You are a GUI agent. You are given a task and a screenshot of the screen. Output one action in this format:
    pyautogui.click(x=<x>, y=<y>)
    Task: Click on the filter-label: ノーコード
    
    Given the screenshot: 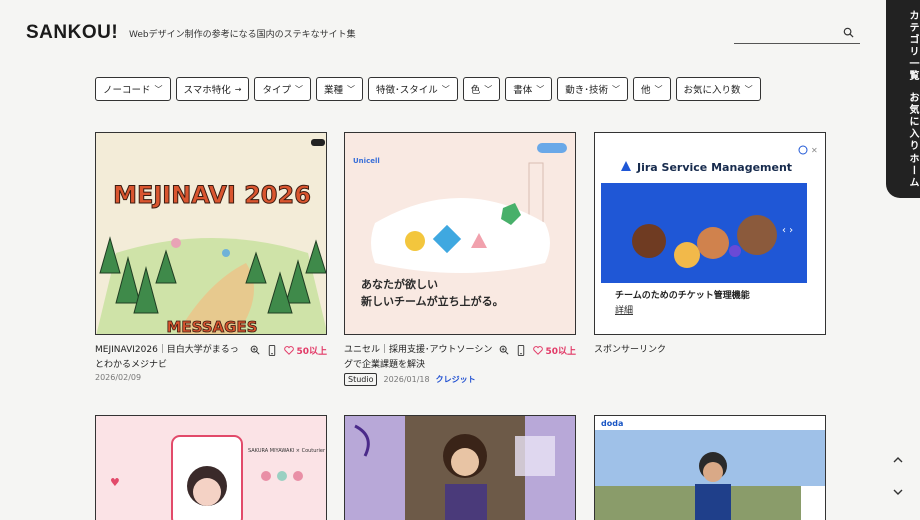 What is the action you would take?
    pyautogui.click(x=127, y=90)
    